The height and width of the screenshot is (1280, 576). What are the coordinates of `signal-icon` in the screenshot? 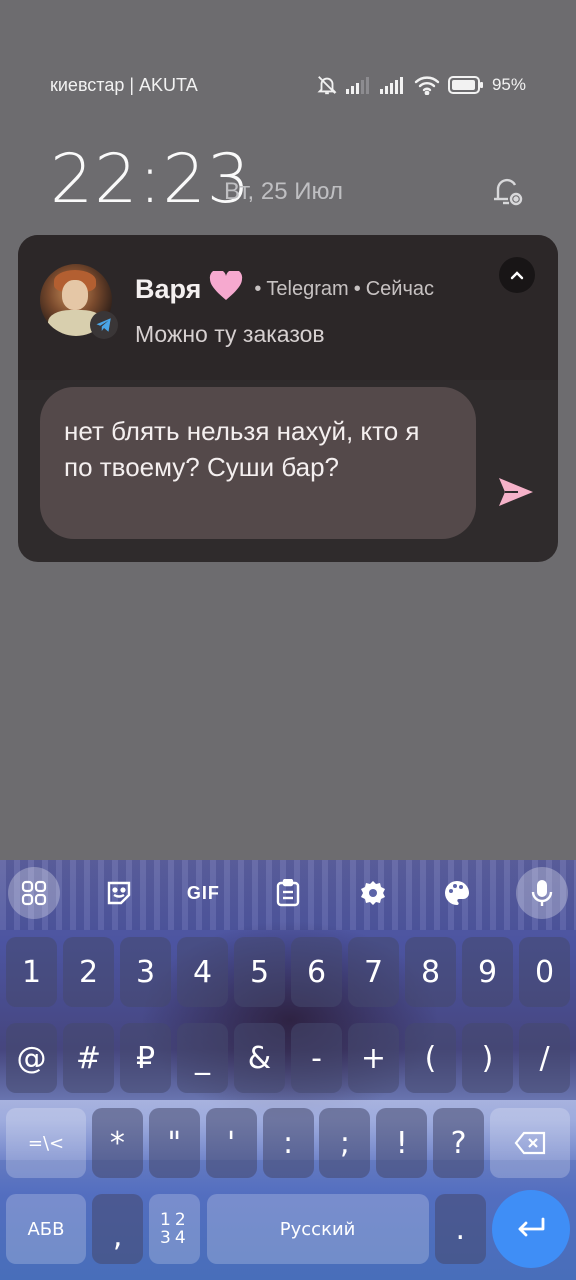 It's located at (358, 85).